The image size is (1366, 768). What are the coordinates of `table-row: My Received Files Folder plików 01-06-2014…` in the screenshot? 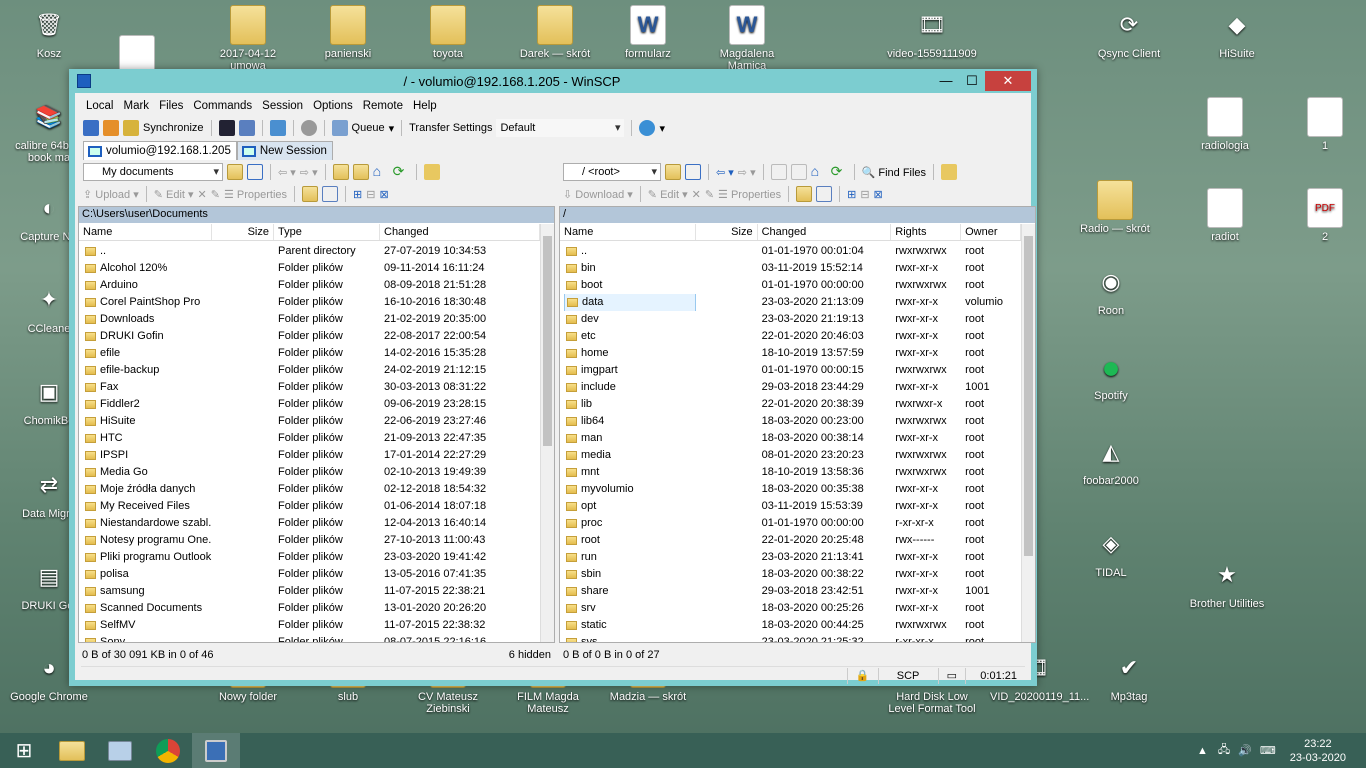 It's located at (309, 506).